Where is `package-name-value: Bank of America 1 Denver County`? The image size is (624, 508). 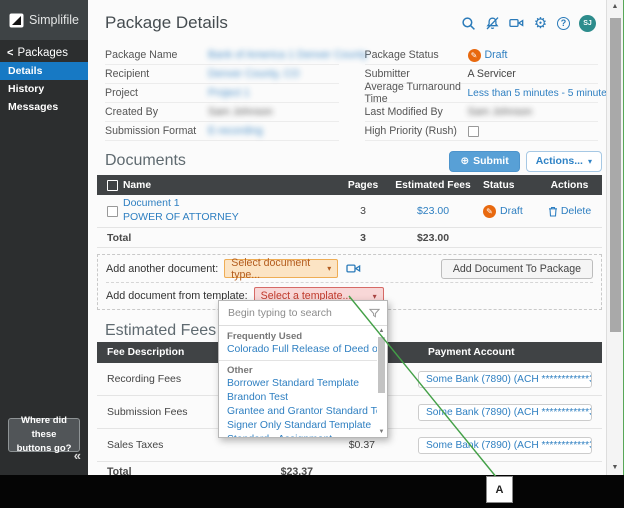
package-name-value: Bank of America 1 Denver County is located at coordinates (288, 55).